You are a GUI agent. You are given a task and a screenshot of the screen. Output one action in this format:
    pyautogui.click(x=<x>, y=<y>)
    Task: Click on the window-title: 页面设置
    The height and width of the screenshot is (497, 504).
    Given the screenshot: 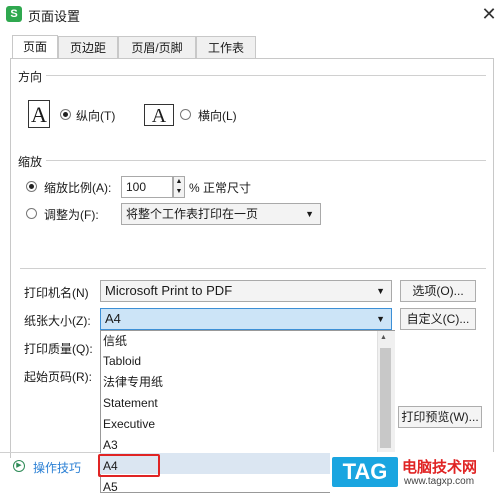 What is the action you would take?
    pyautogui.click(x=54, y=16)
    